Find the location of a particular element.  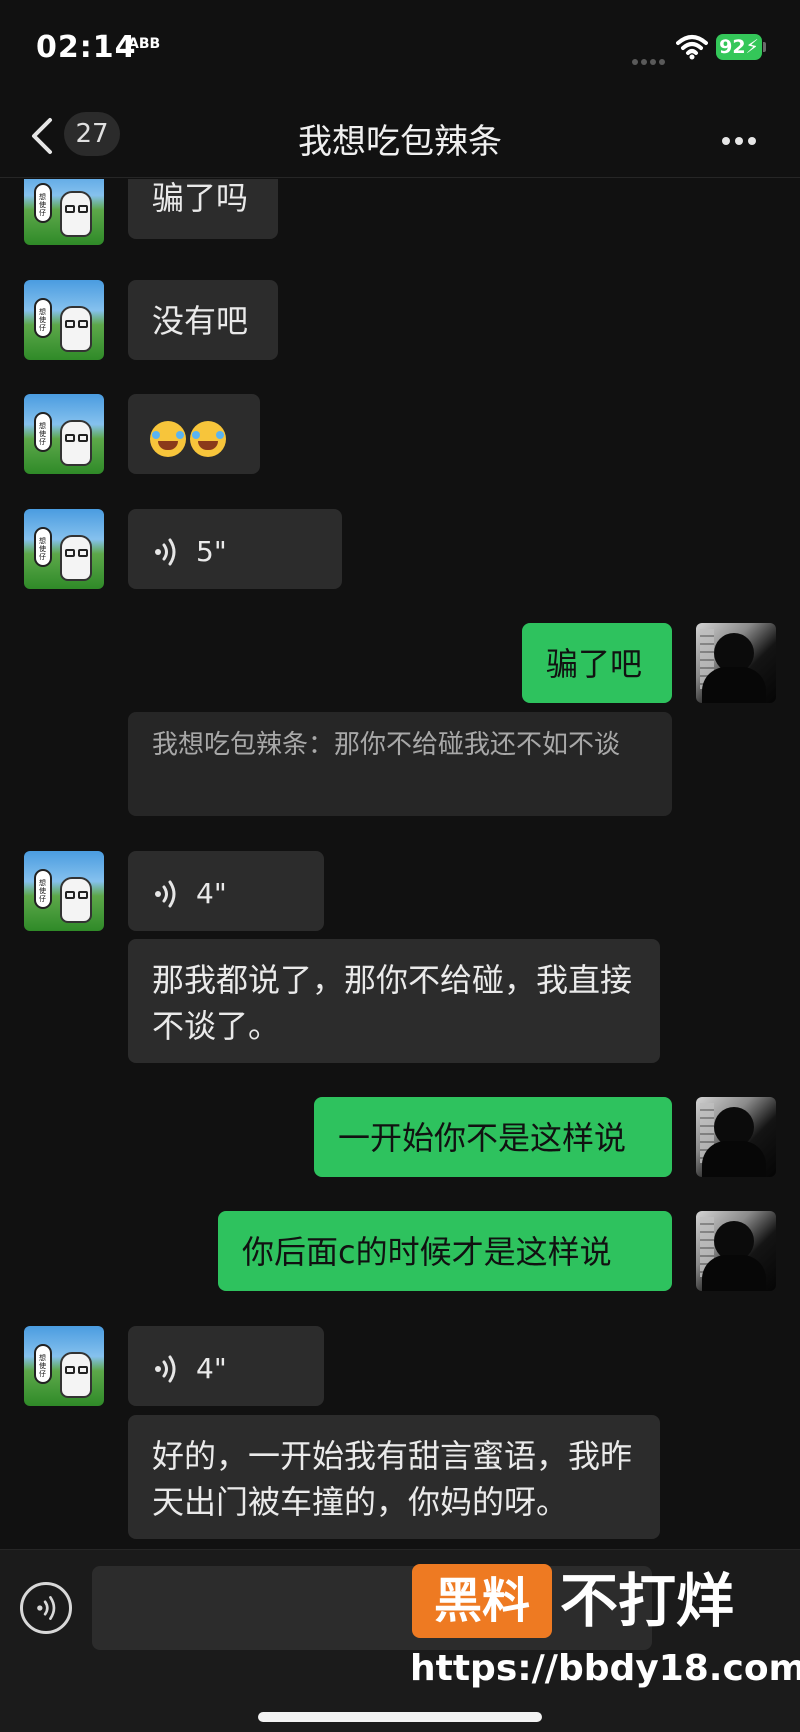

message-bubble: 骗了吗 is located at coordinates (203, 209).